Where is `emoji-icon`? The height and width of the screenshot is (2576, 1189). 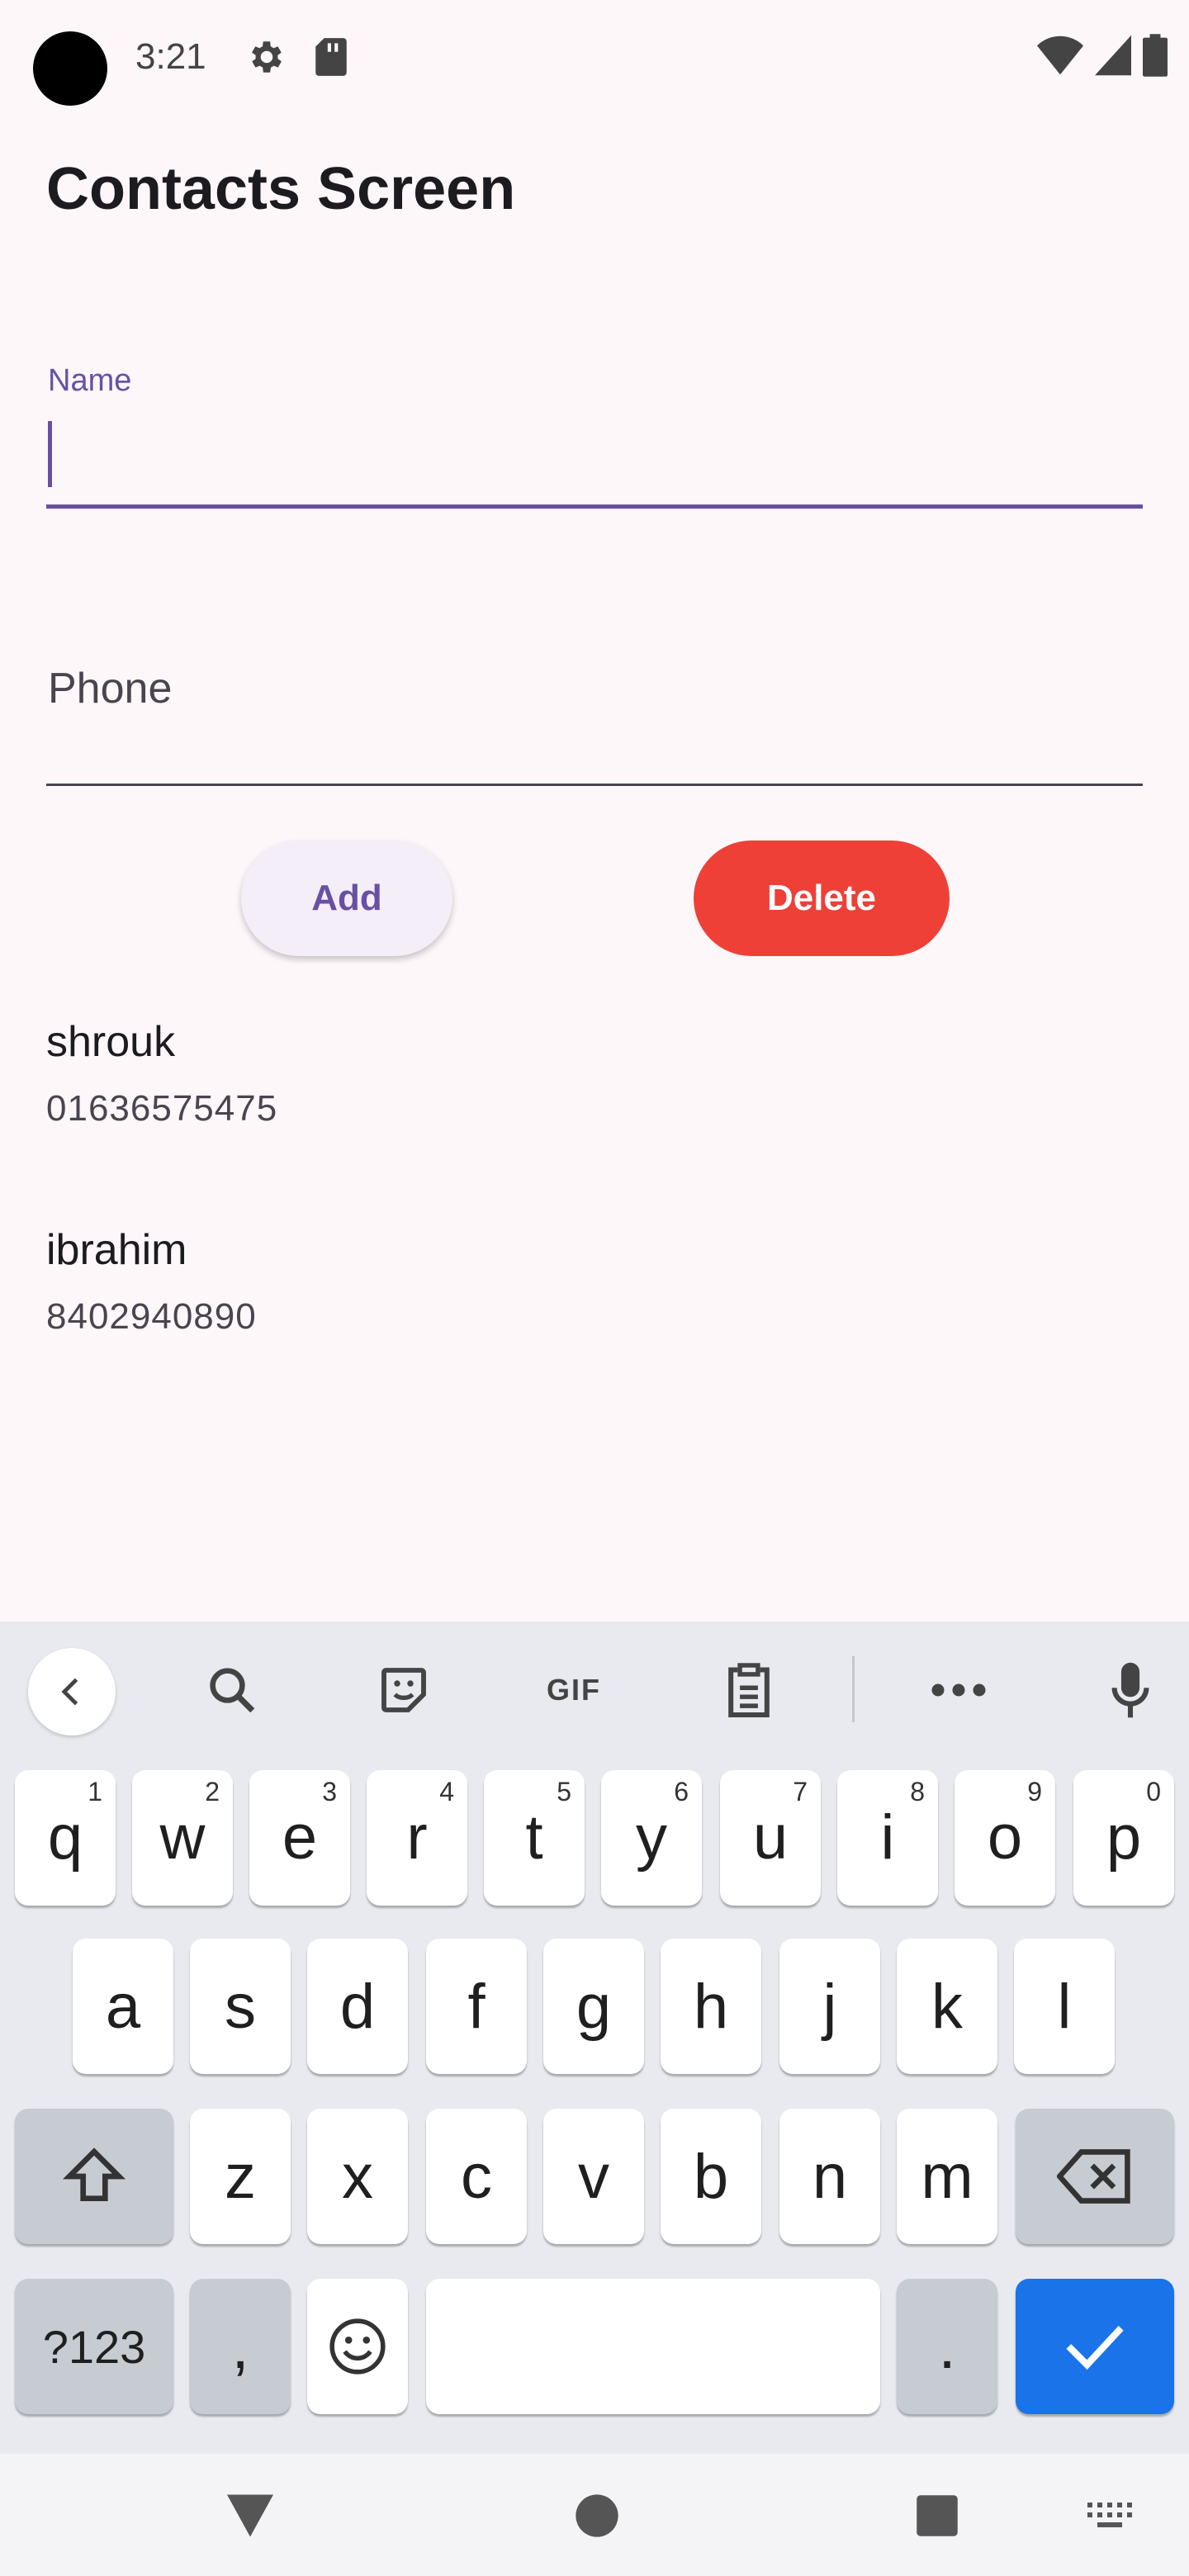
emoji-icon is located at coordinates (357, 2346).